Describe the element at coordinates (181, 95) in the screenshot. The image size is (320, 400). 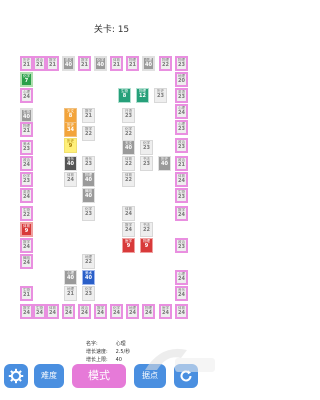
I see `board-node: 英语 23` at that location.